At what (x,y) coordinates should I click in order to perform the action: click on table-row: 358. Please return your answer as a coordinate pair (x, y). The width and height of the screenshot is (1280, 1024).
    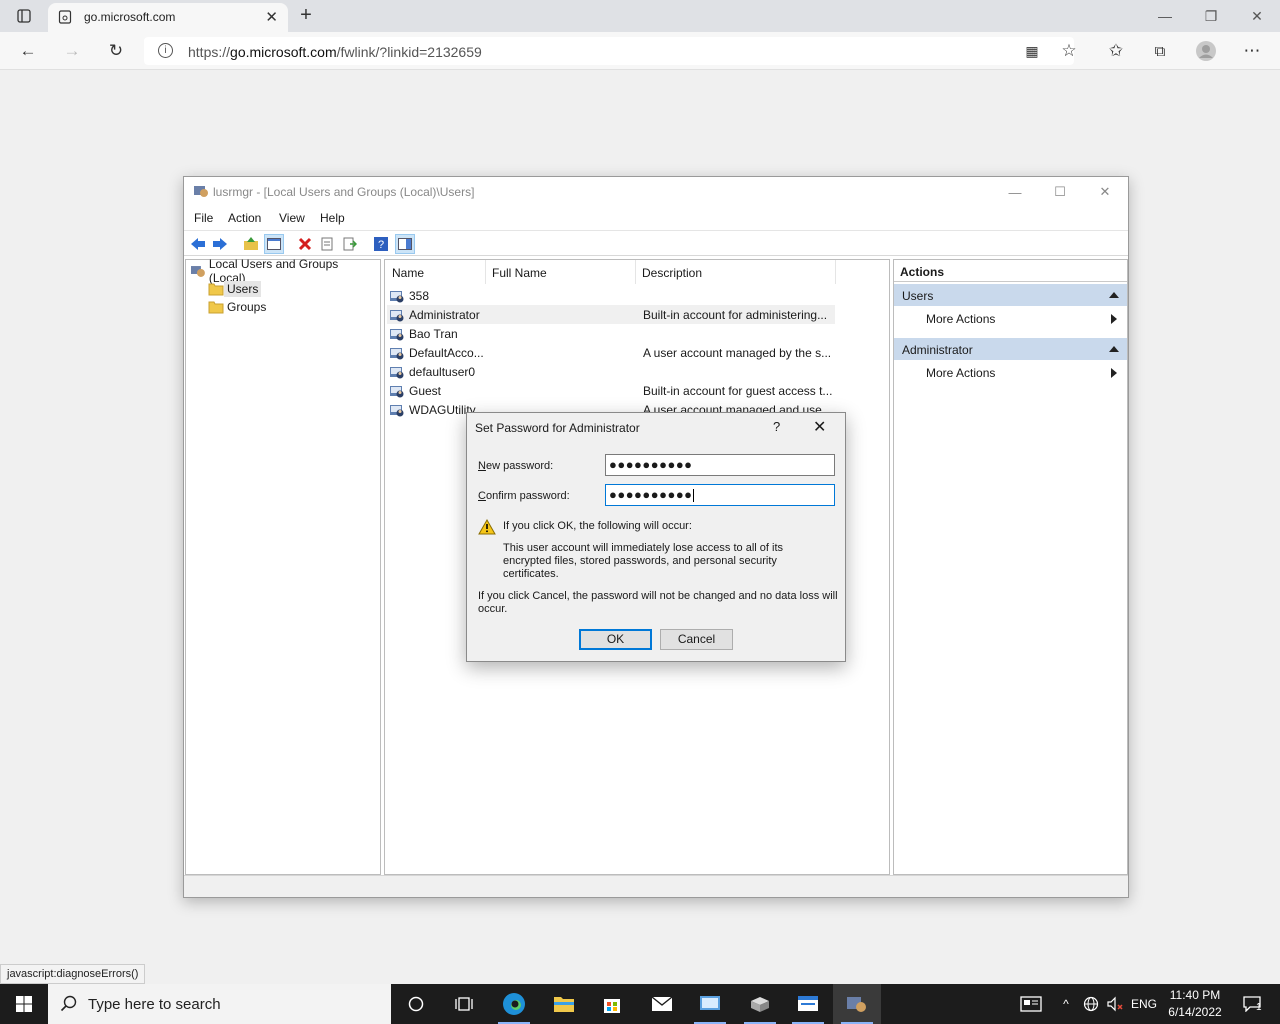
    Looking at the image, I should click on (611, 295).